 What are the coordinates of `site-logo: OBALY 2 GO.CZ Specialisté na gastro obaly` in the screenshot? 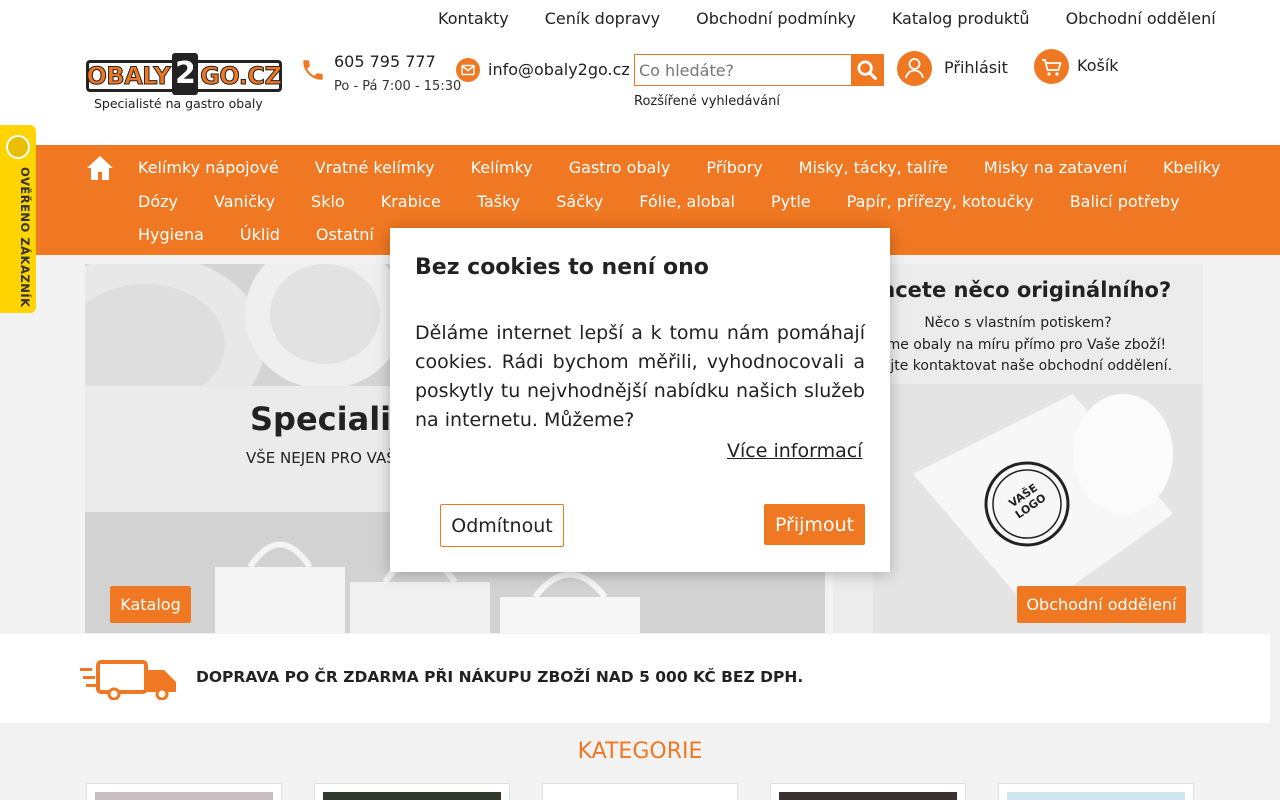 It's located at (185, 83).